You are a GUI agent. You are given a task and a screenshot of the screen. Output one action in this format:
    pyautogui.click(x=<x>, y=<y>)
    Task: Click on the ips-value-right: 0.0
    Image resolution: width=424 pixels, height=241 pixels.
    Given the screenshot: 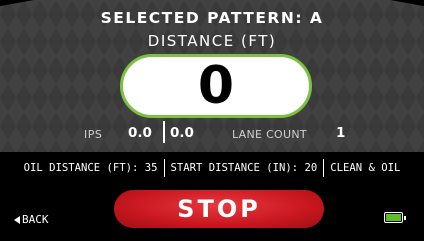 What is the action you would take?
    pyautogui.click(x=182, y=133)
    